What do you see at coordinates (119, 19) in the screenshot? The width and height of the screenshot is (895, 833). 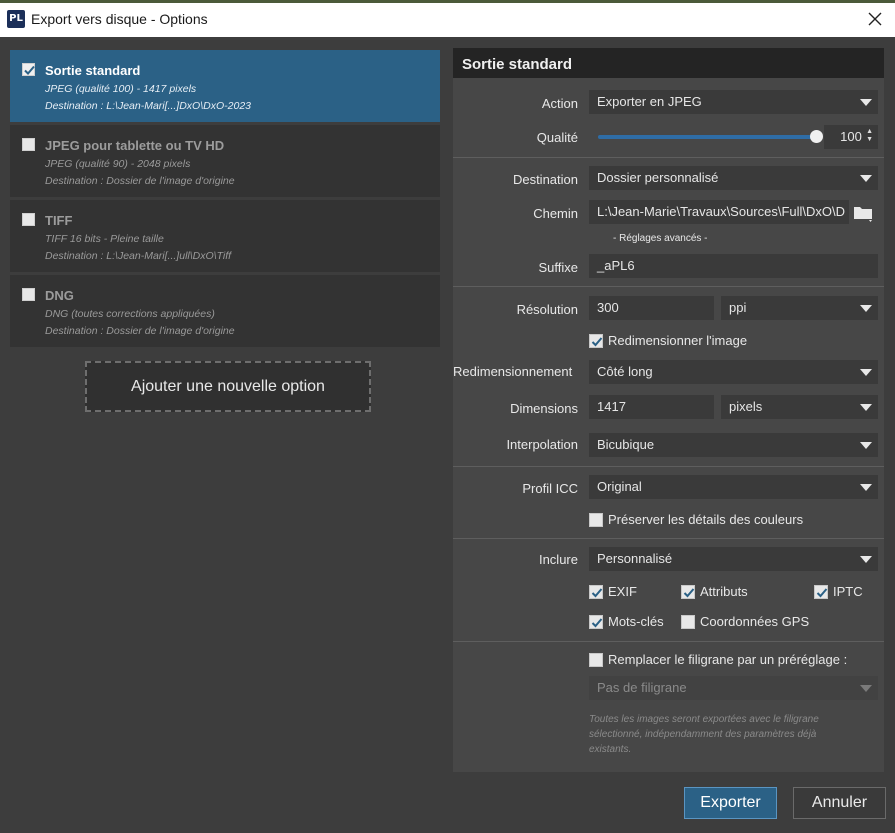 I see `window-title: Export vers disque - Options` at bounding box center [119, 19].